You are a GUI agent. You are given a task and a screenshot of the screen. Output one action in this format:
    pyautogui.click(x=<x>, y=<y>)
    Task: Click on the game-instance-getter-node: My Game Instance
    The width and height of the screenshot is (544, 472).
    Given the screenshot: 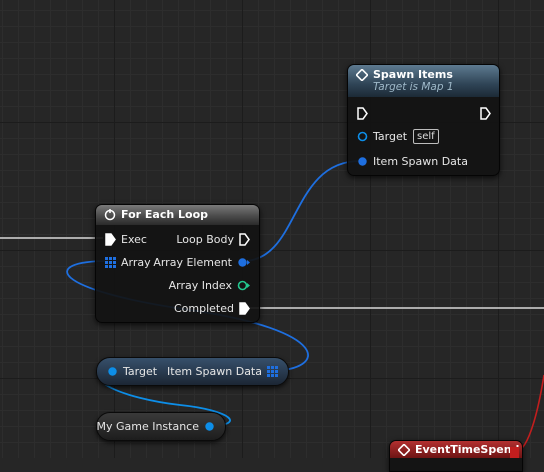 What is the action you would take?
    pyautogui.click(x=161, y=426)
    